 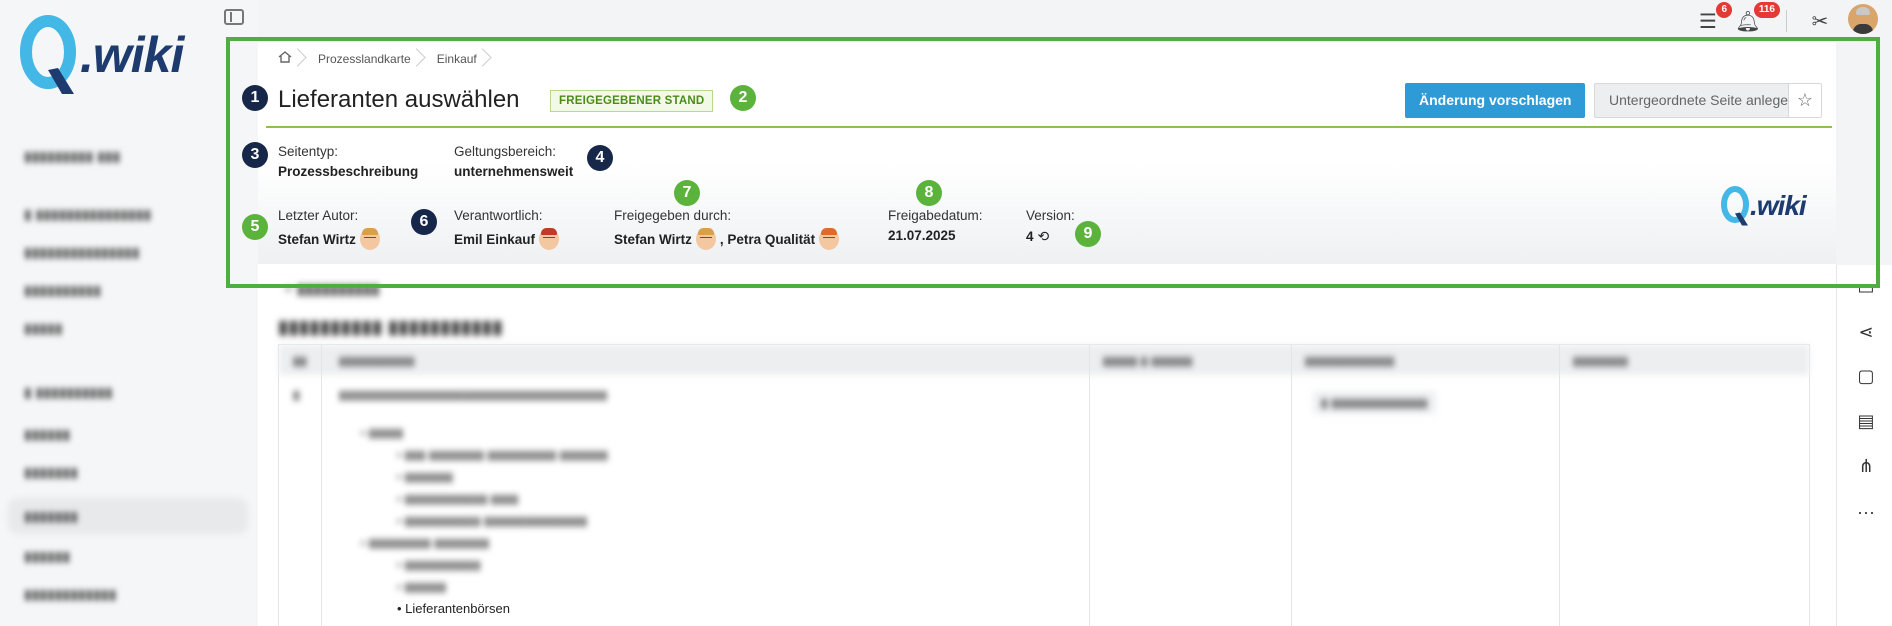 I want to click on sidebar-item-blurred: ▮▮▮▮▮▮▮▮▮▮▮▮, so click(x=128, y=594).